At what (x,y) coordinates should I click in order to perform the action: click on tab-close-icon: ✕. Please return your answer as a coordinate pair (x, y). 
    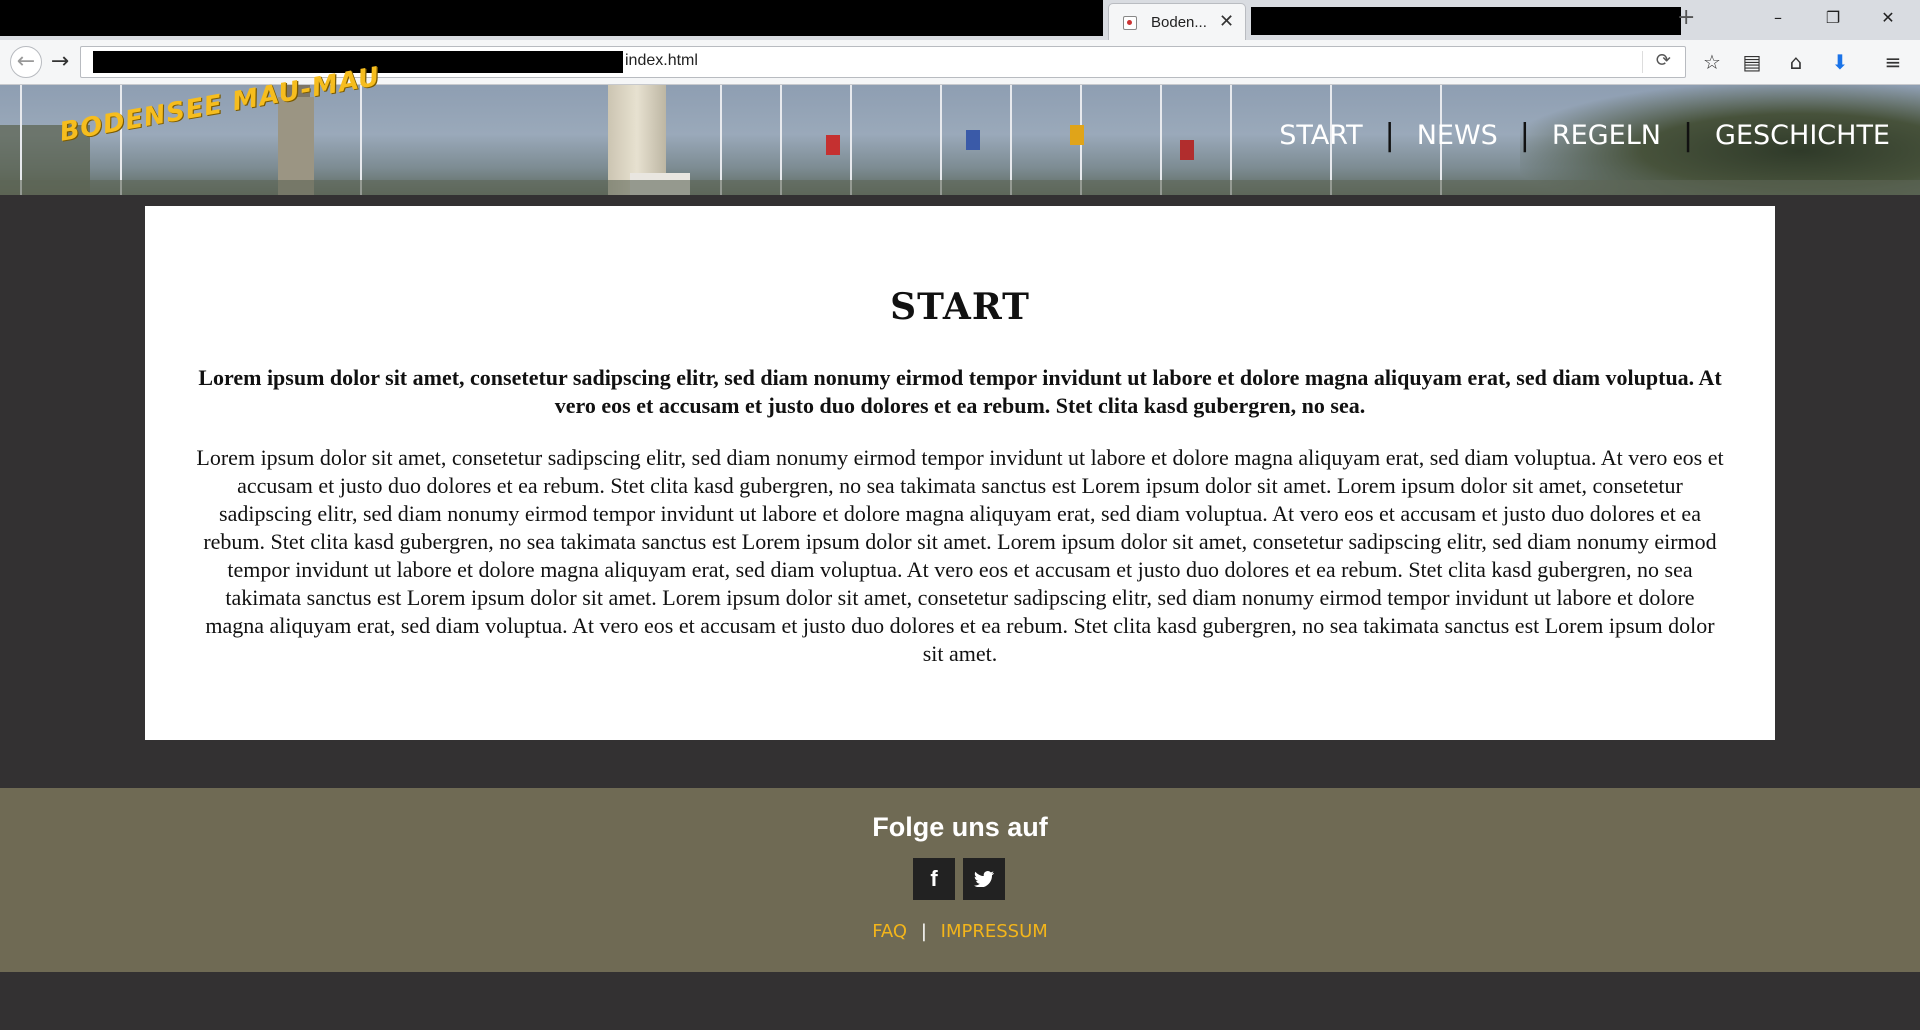
    Looking at the image, I should click on (1226, 21).